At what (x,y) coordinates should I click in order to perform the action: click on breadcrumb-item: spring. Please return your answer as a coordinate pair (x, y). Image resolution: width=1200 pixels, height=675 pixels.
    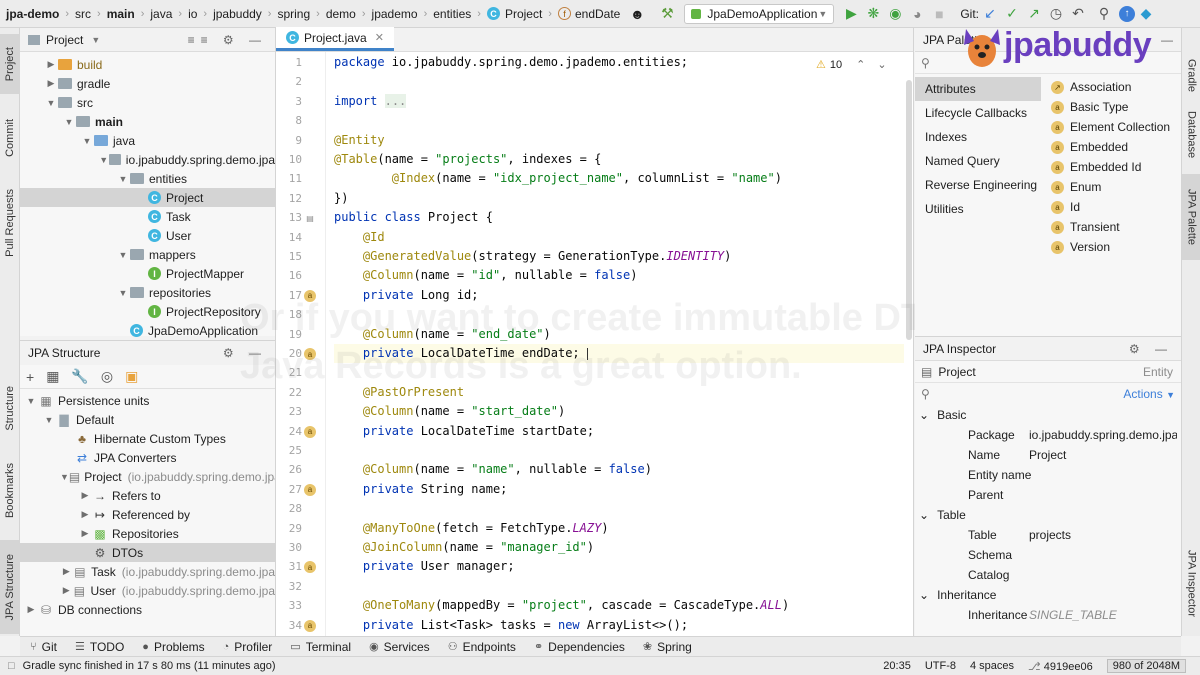
    Looking at the image, I should click on (293, 14).